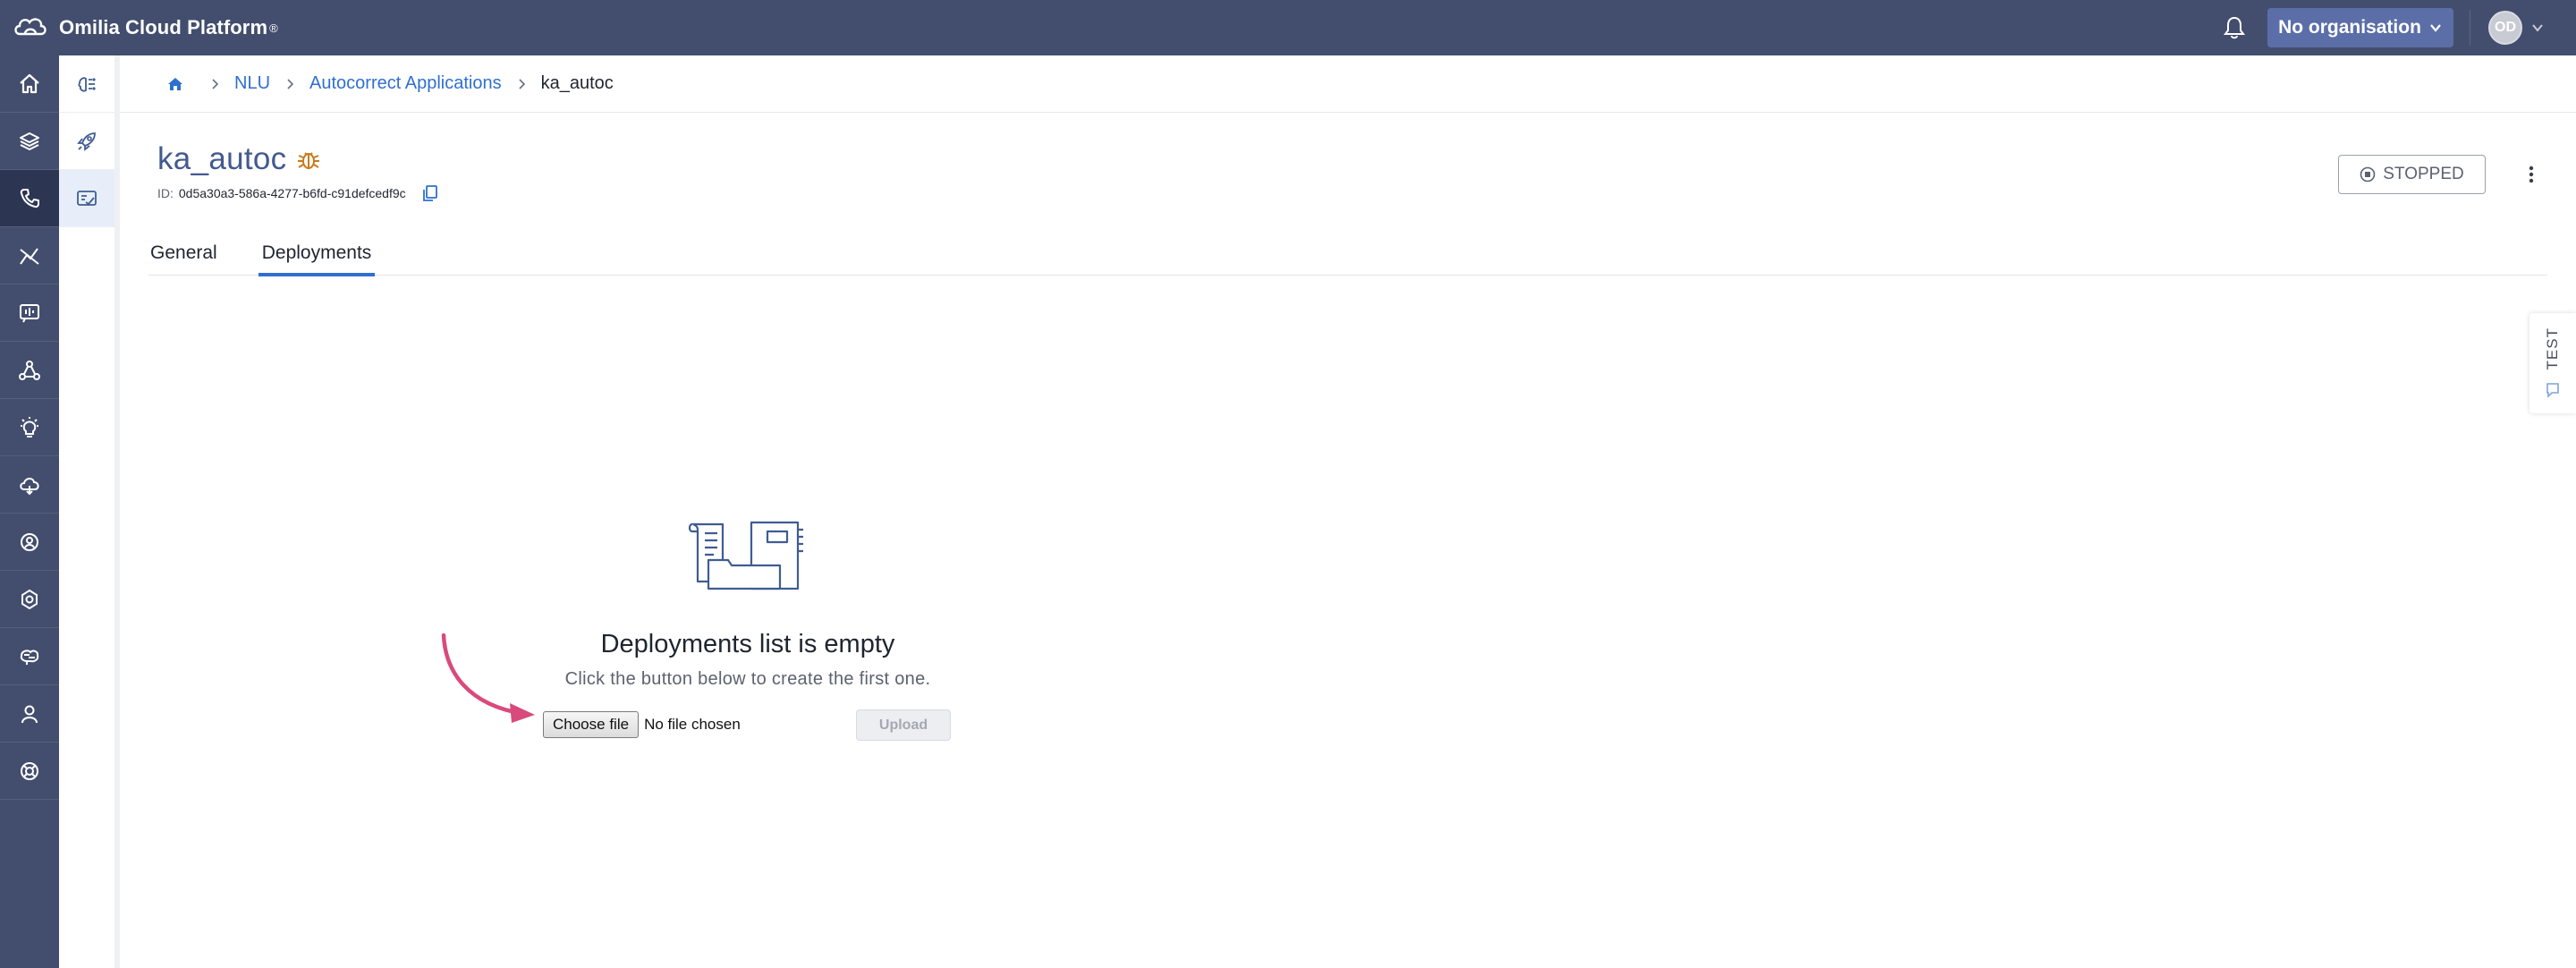 This screenshot has width=2576, height=968. I want to click on page-title: ka_autoc, so click(222, 158).